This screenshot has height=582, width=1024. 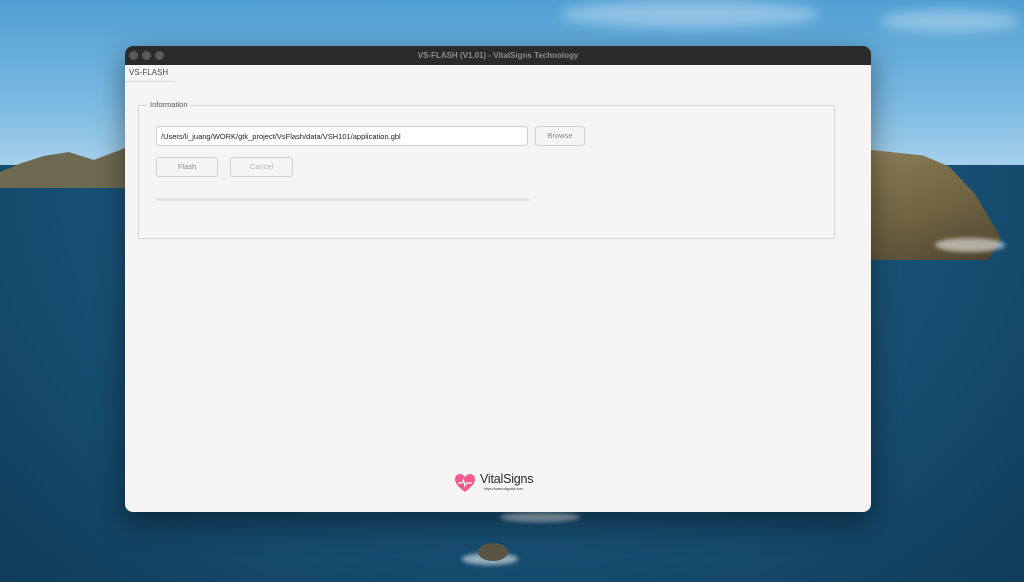 I want to click on file-path-input, so click(x=342, y=136).